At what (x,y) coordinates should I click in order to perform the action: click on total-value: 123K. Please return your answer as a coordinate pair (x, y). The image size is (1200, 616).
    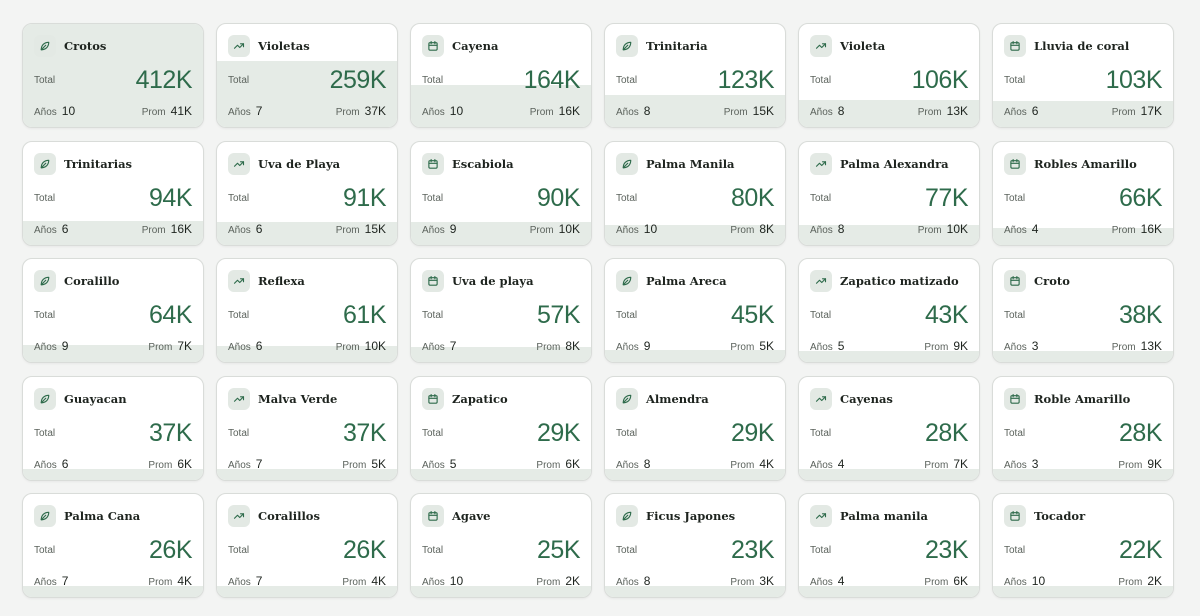
    Looking at the image, I should click on (746, 80).